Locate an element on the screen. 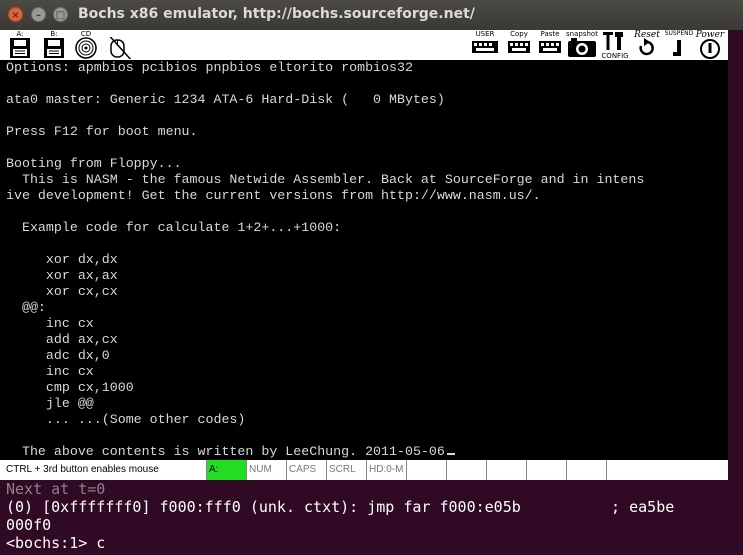 Image resolution: width=743 pixels, height=555 pixels. cdrom-button: CD is located at coordinates (86, 45).